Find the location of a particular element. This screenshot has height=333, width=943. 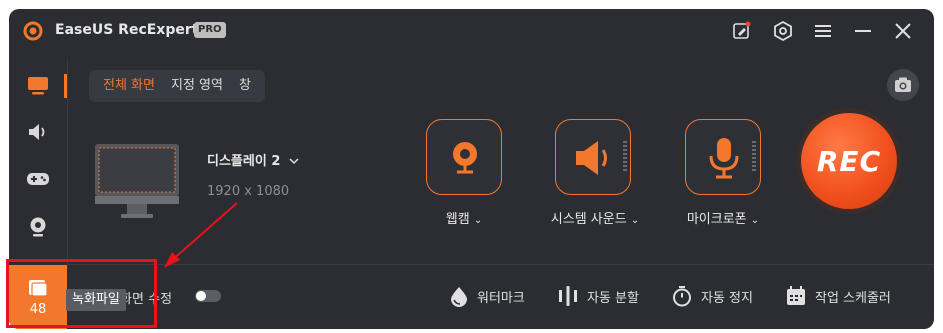

camera-icon is located at coordinates (903, 84).